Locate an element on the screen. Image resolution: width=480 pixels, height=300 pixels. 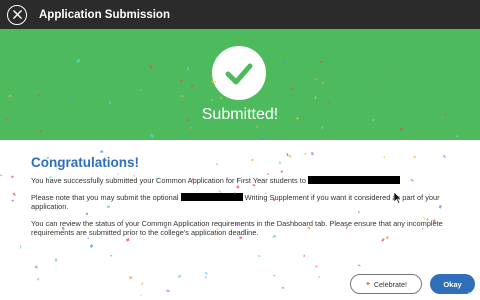
submitted-status: Submitted! is located at coordinates (240, 114).